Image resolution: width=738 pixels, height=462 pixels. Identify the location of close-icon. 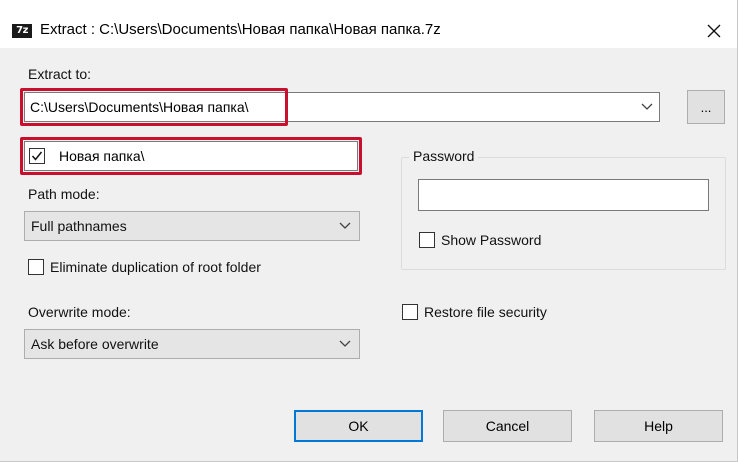
(714, 31).